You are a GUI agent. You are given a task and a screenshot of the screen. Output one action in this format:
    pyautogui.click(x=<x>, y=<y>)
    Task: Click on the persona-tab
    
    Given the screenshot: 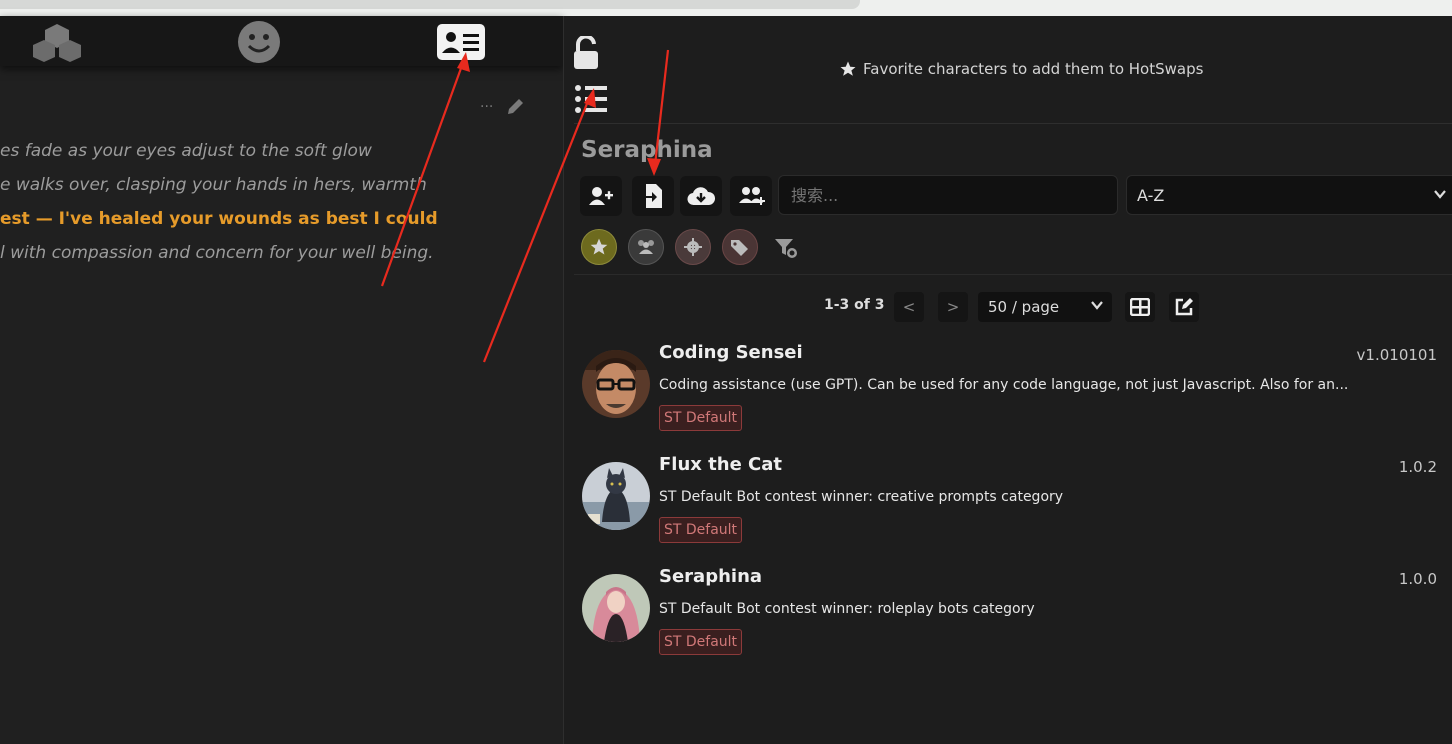 What is the action you would take?
    pyautogui.click(x=259, y=42)
    